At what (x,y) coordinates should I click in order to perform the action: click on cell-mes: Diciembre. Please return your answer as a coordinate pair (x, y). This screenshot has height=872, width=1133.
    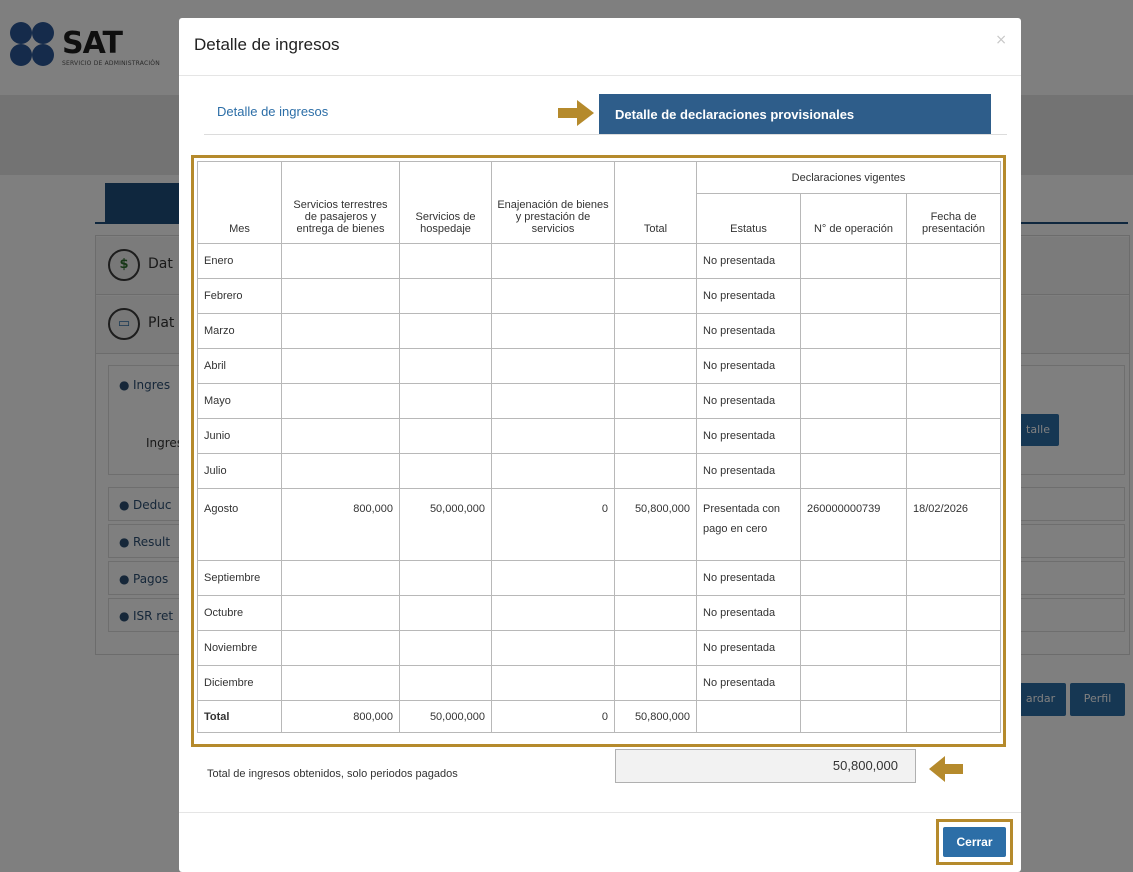
    Looking at the image, I should click on (239, 683).